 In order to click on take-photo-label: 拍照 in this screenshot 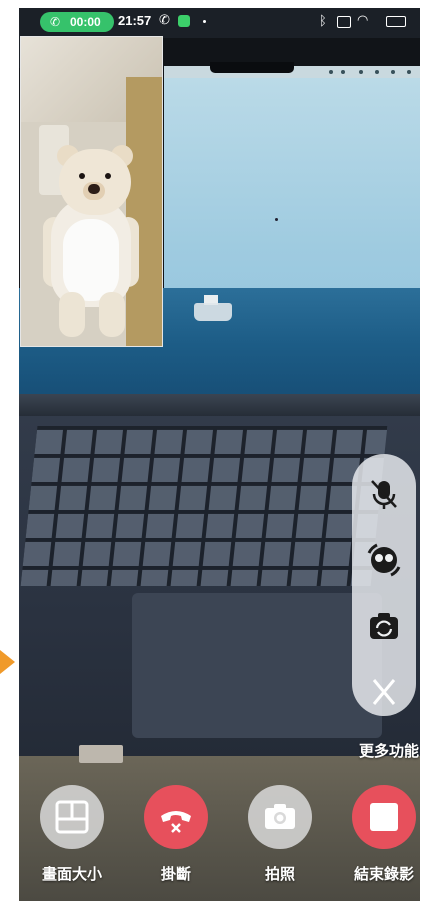, I will do `click(279, 874)`.